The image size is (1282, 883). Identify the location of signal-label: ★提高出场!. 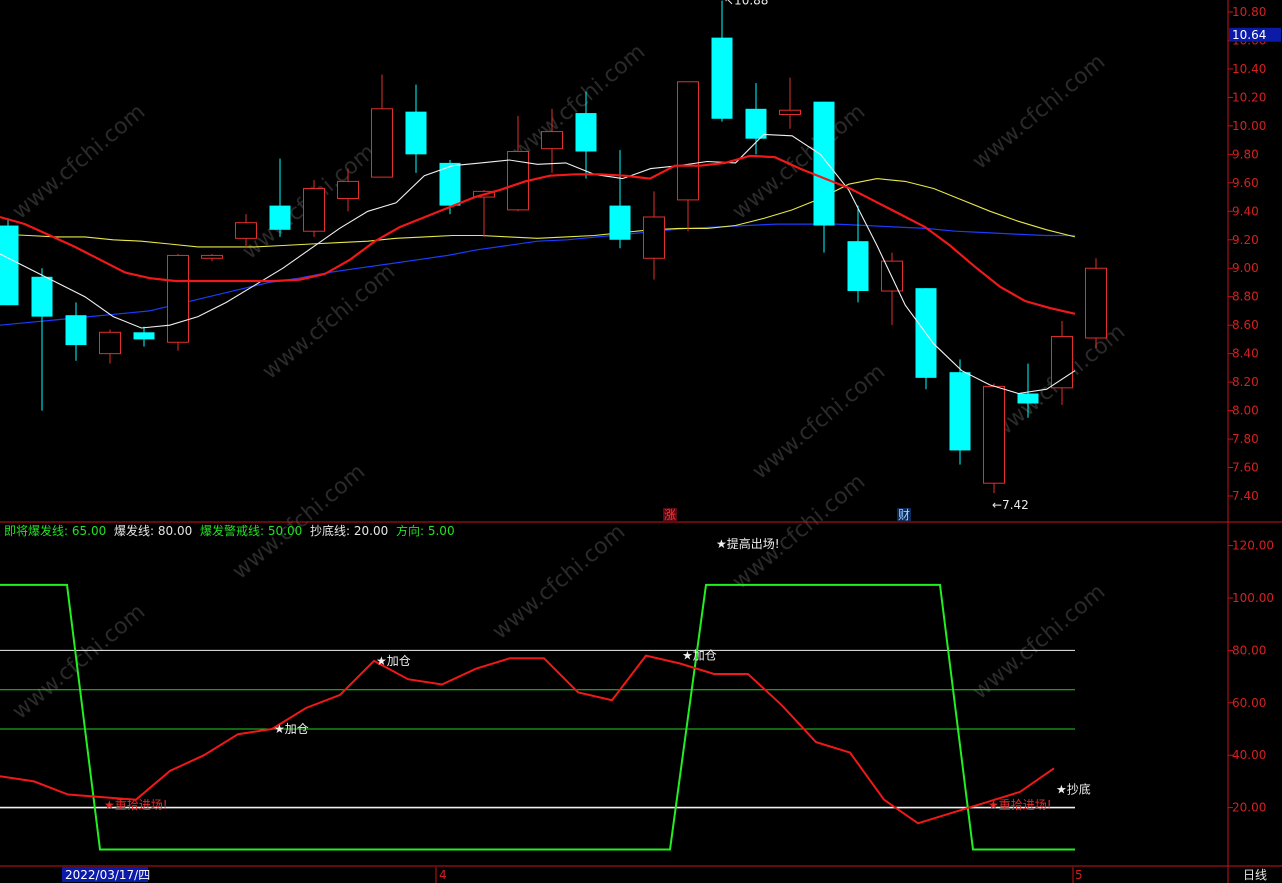
(748, 543).